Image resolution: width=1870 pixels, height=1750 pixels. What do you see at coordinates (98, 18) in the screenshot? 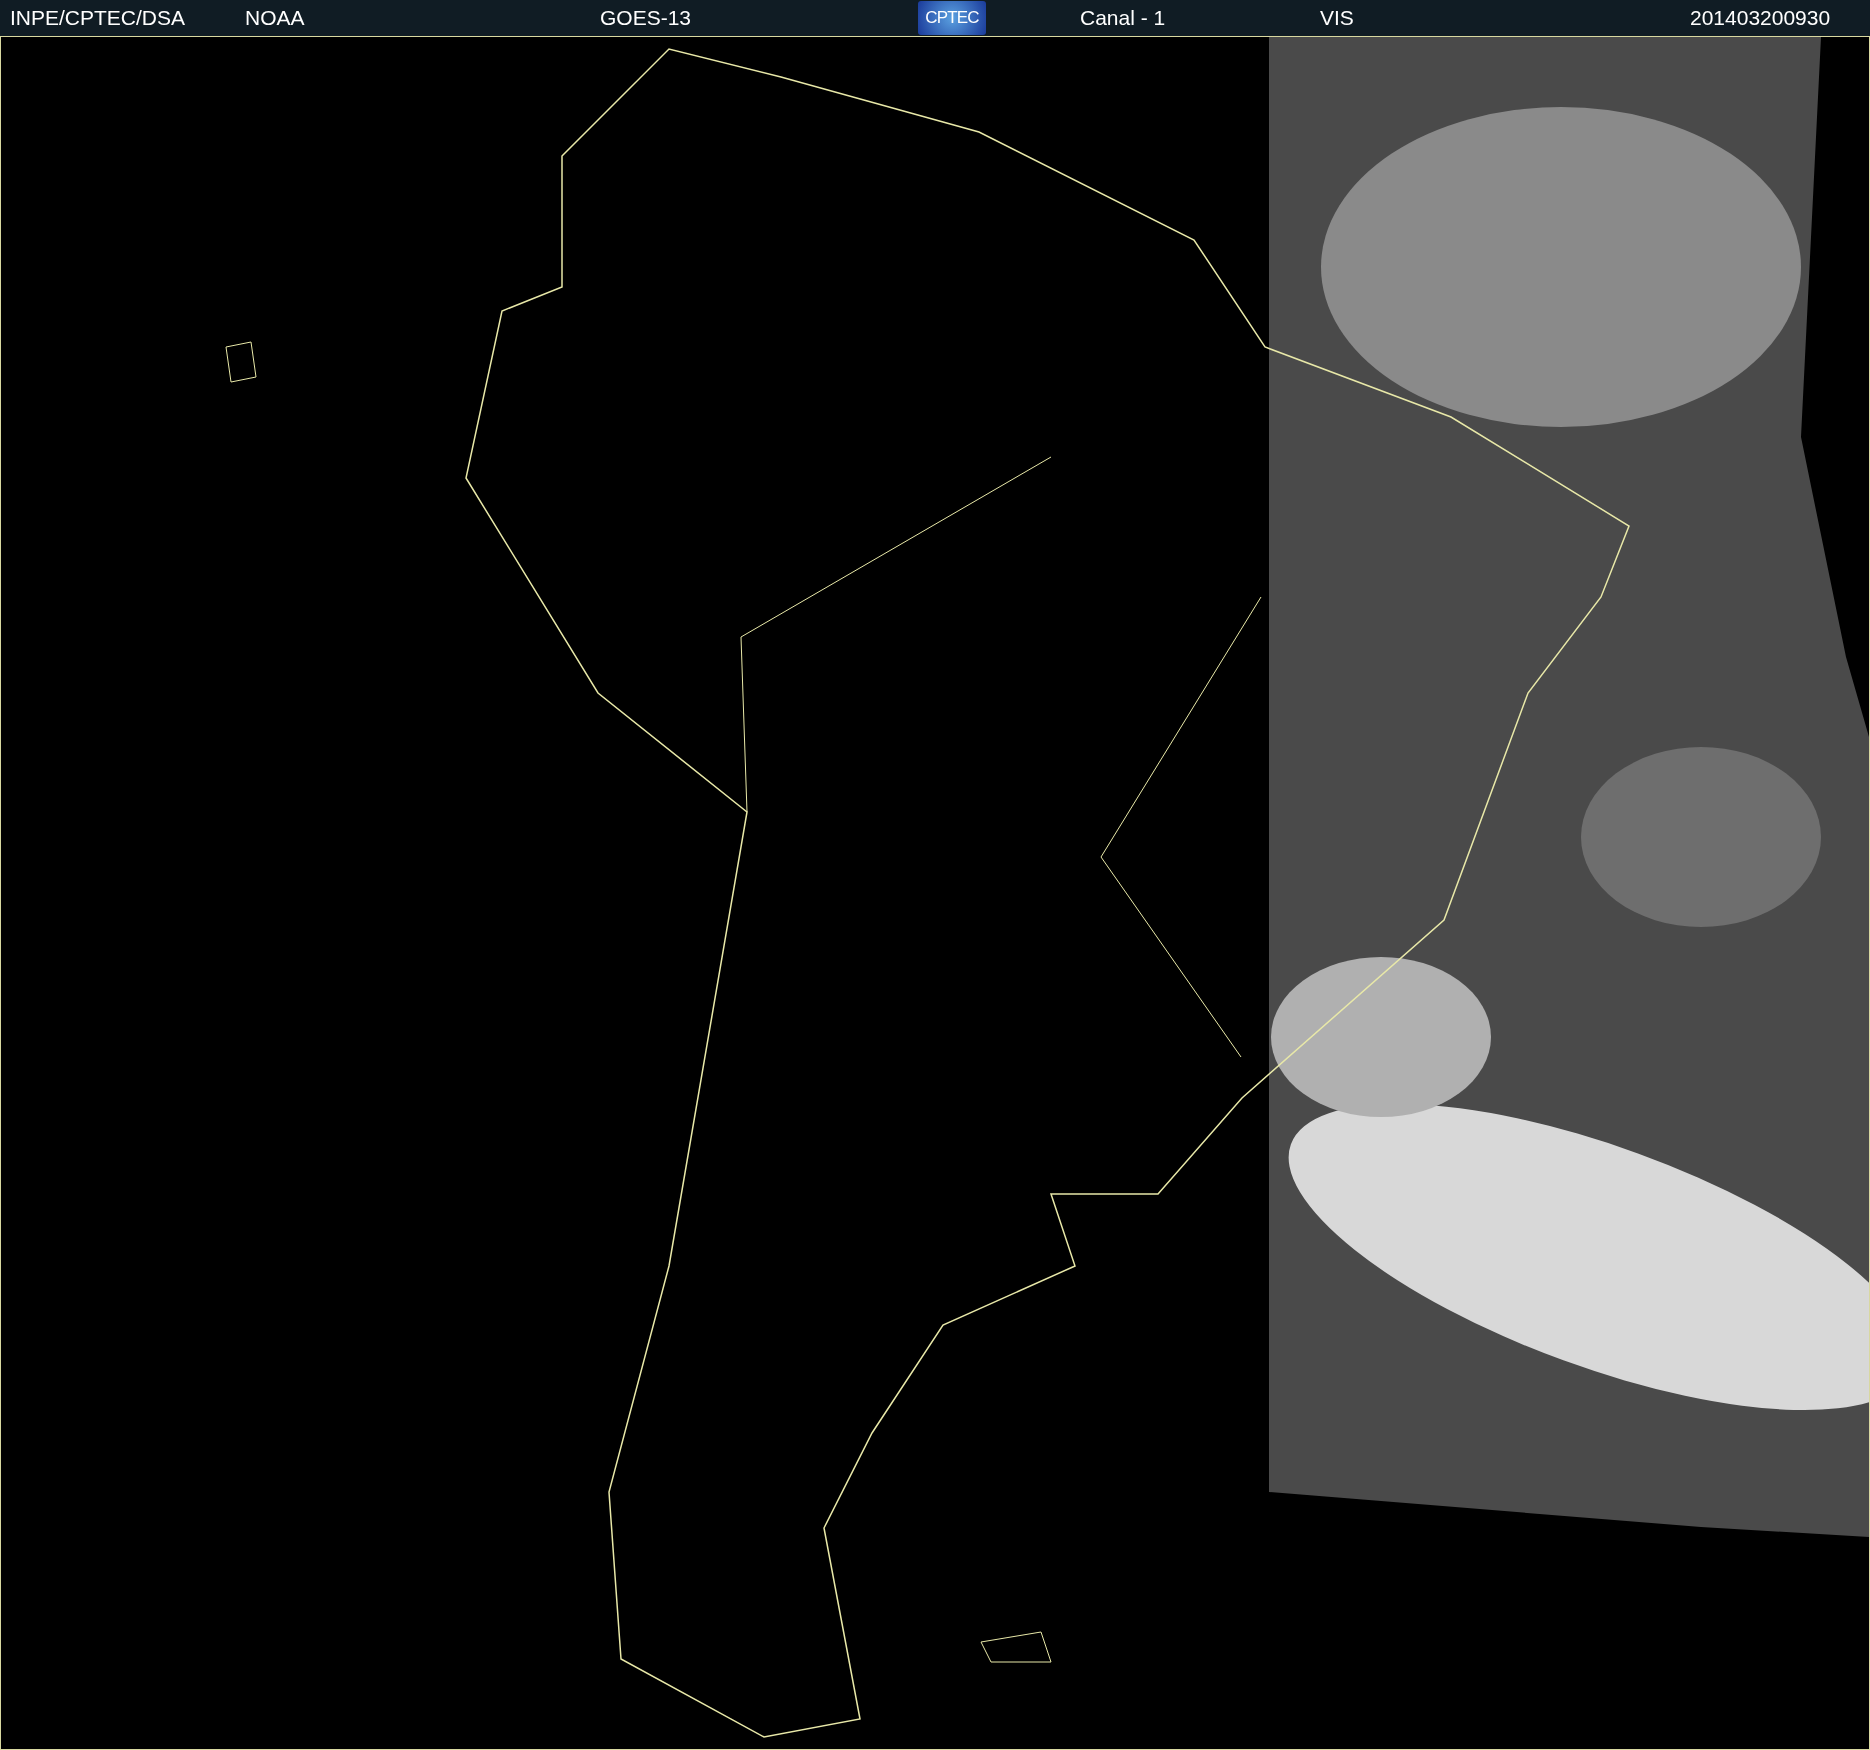
I see `header-label: INPE/CPTEC/DSA` at bounding box center [98, 18].